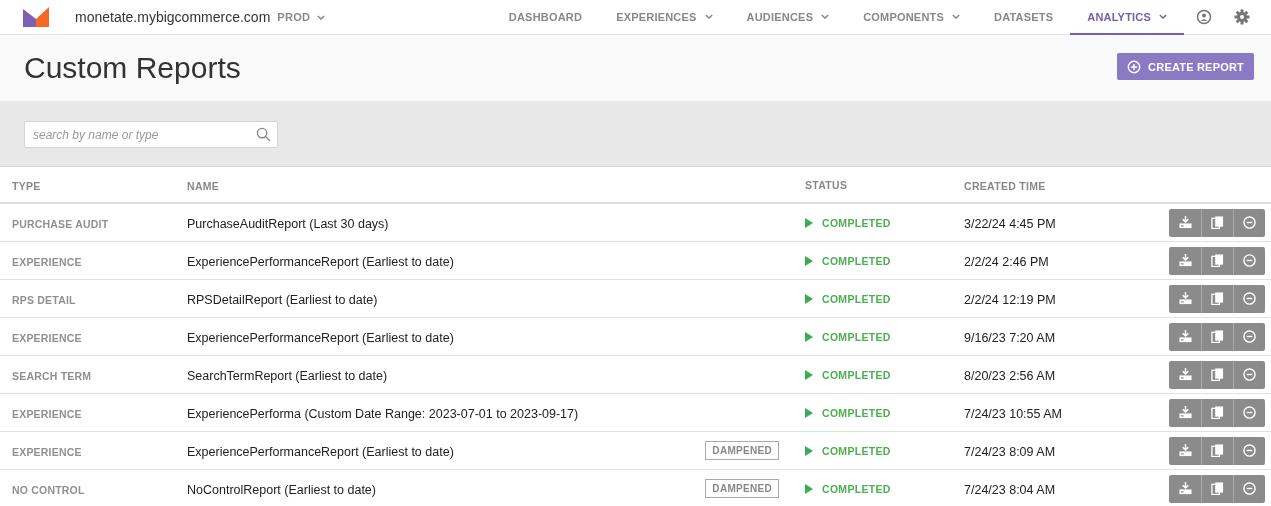 The image size is (1271, 506). Describe the element at coordinates (1204, 17) in the screenshot. I see `user-icon` at that location.